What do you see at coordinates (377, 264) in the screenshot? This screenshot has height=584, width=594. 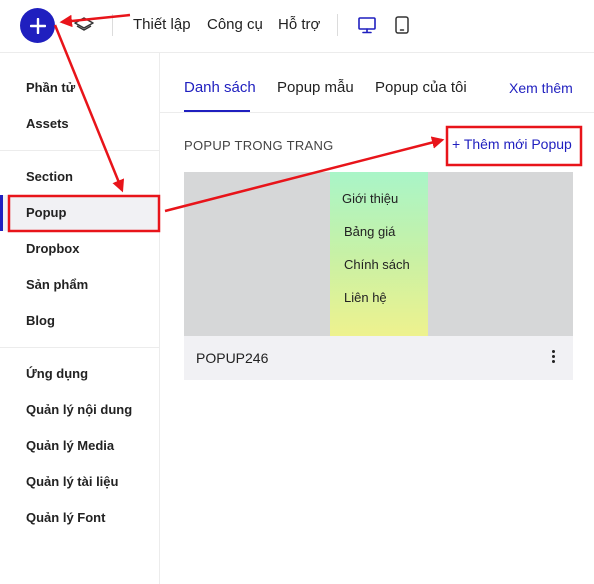 I see `popup-menu-item: Chính sách` at bounding box center [377, 264].